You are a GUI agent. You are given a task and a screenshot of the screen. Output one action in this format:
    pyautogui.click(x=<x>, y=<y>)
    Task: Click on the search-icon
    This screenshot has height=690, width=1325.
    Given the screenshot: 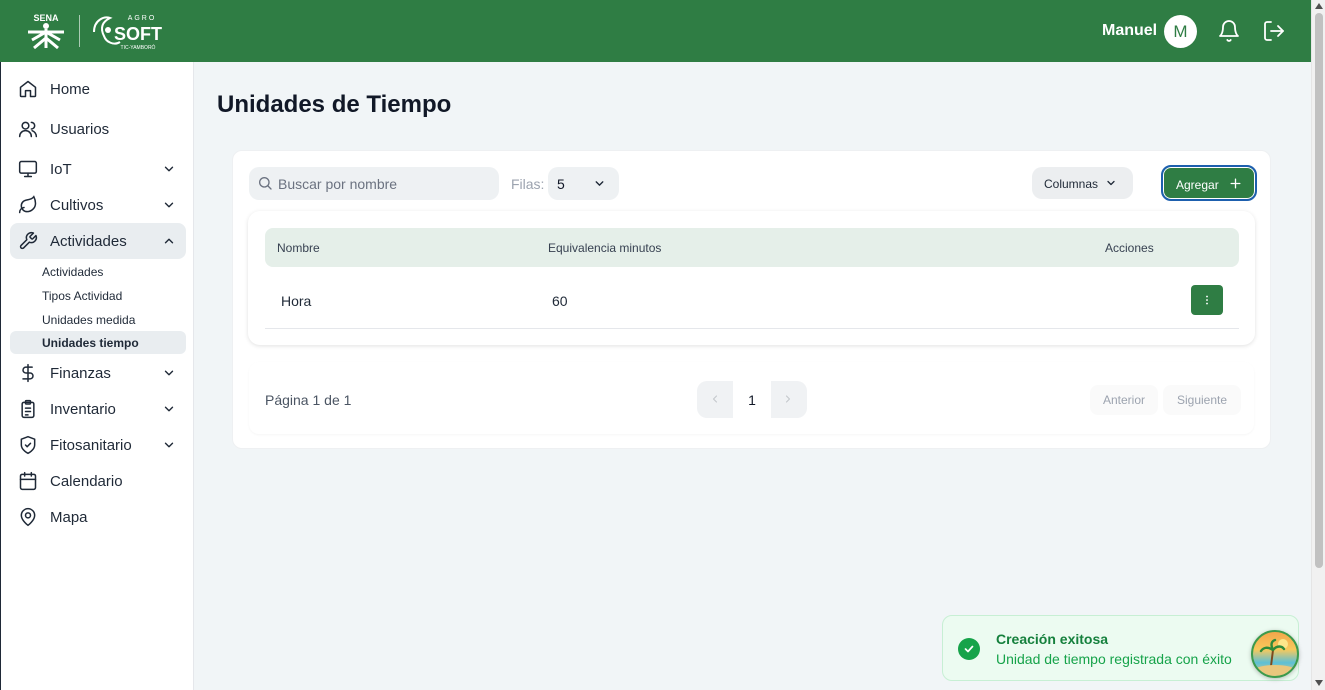 What is the action you would take?
    pyautogui.click(x=265, y=183)
    